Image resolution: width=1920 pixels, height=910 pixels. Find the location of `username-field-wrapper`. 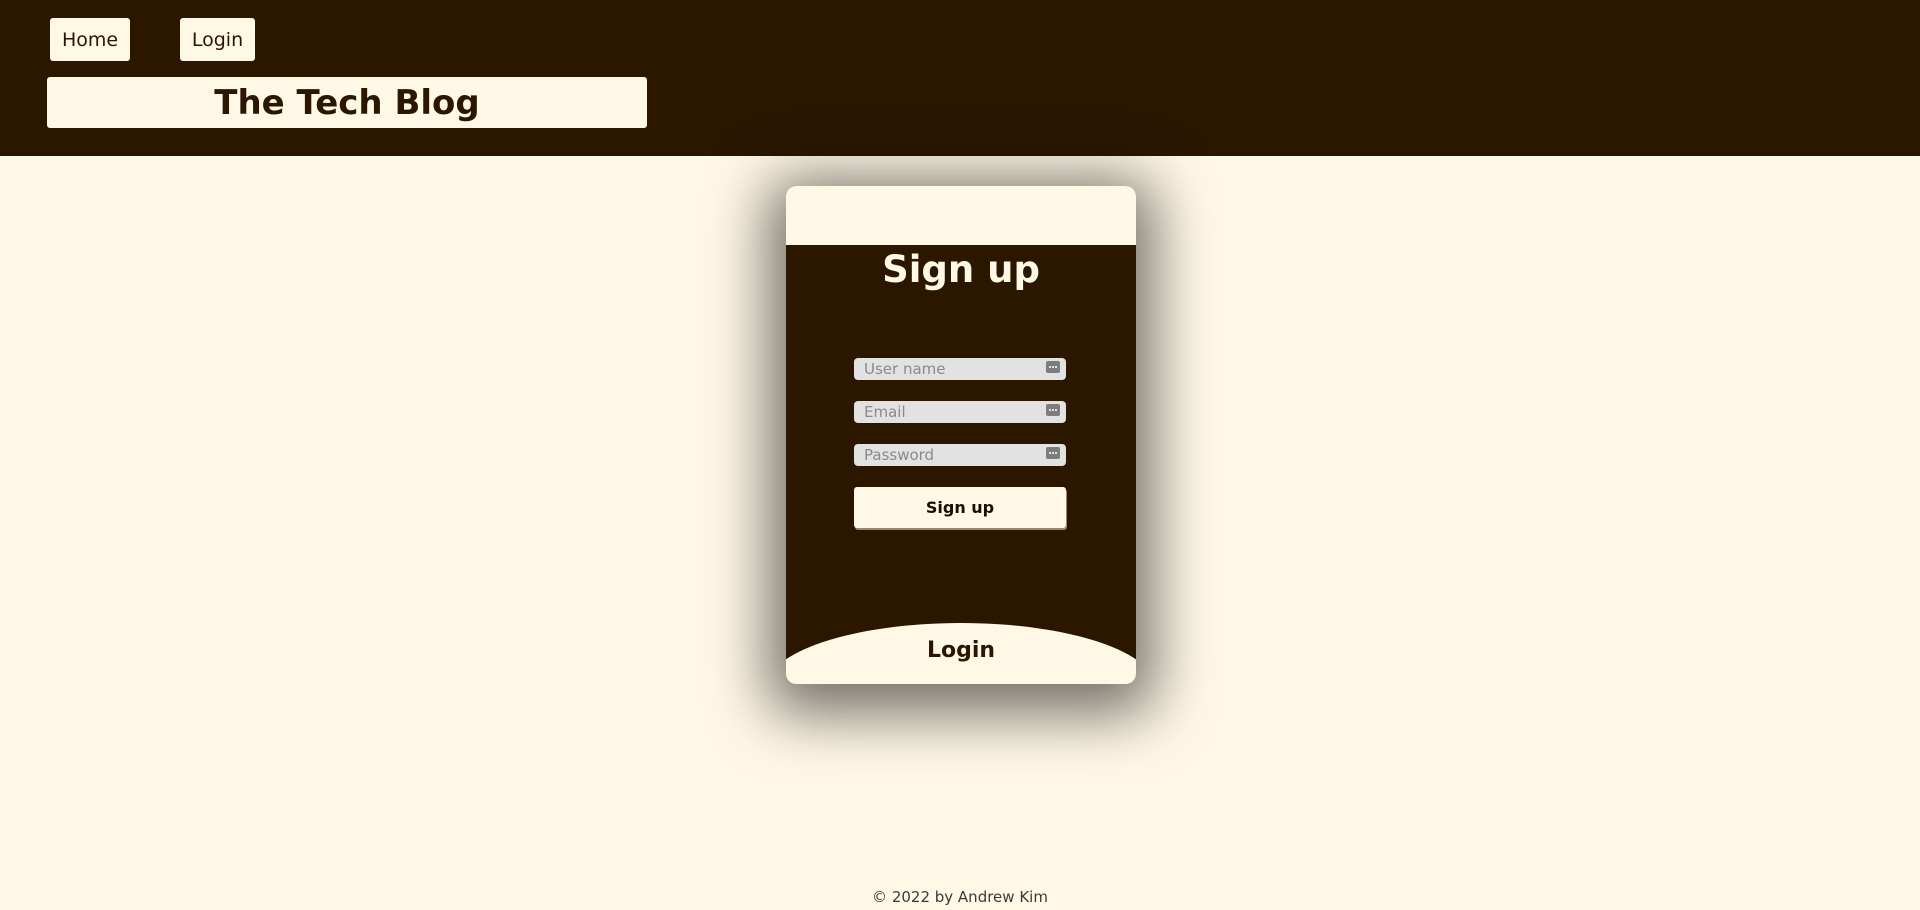

username-field-wrapper is located at coordinates (960, 369).